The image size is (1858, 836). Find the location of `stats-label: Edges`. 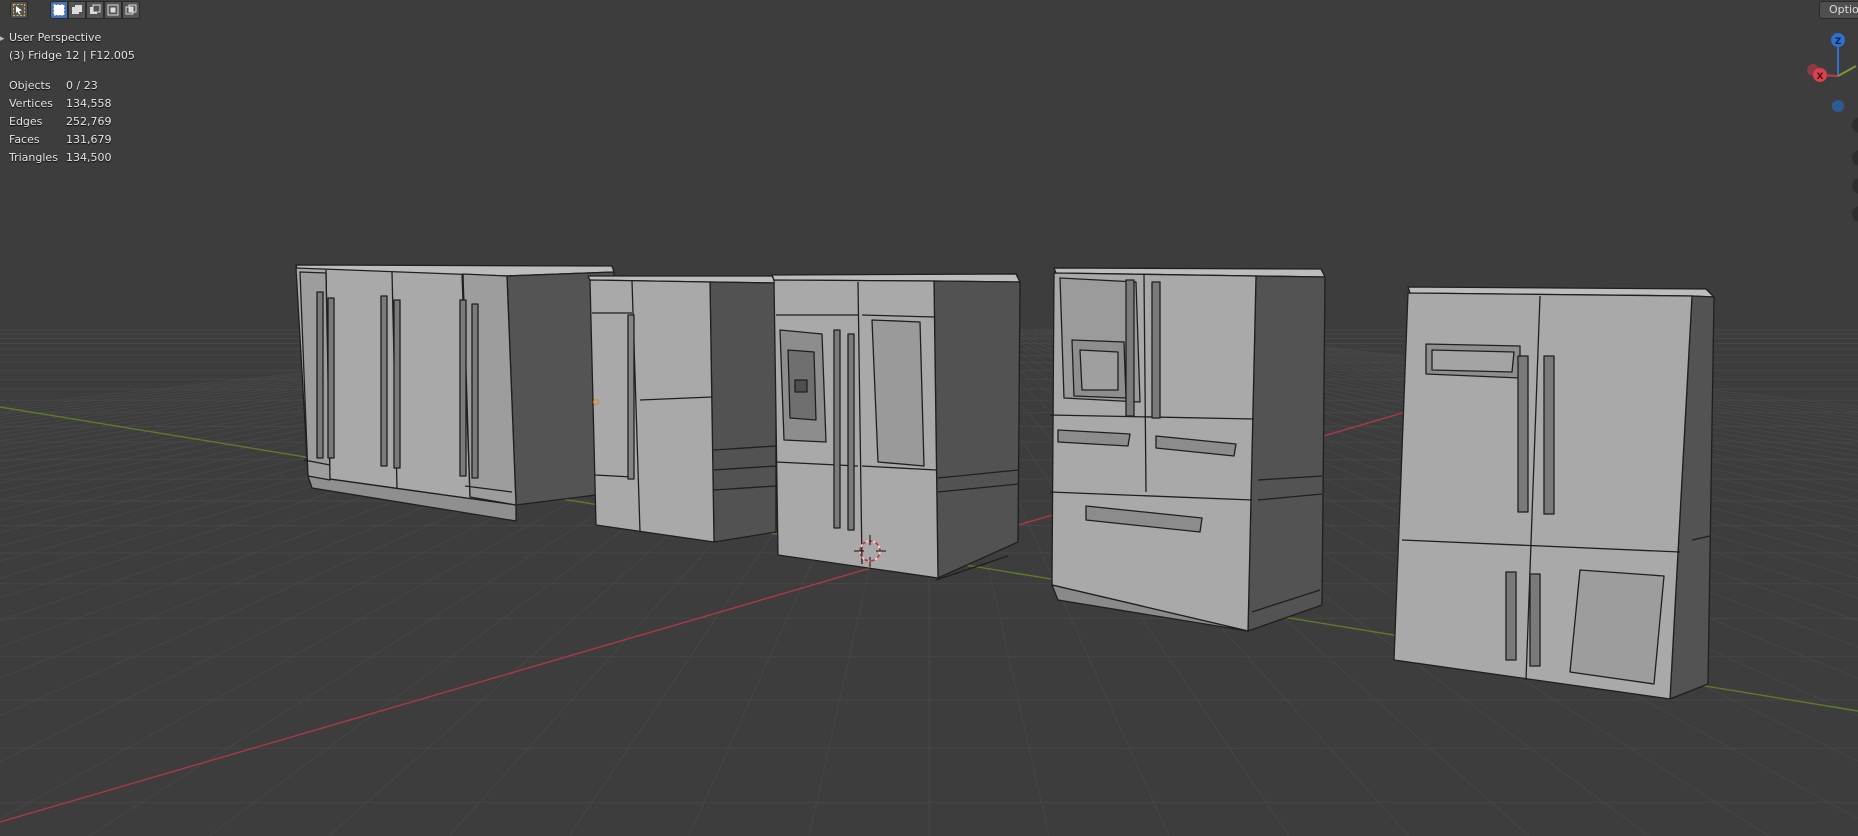

stats-label: Edges is located at coordinates (26, 121).